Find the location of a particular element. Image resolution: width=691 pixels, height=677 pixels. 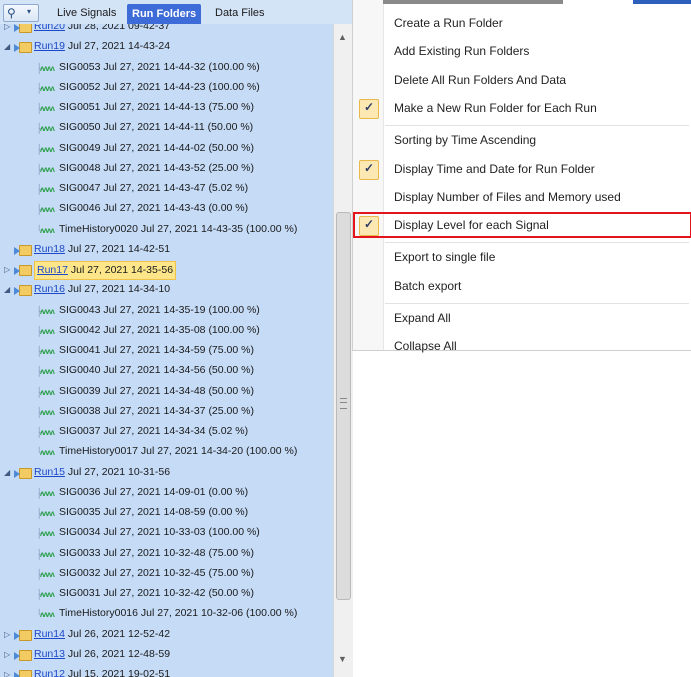

scroll-down-arrow-icon: ▼ is located at coordinates (342, 659).